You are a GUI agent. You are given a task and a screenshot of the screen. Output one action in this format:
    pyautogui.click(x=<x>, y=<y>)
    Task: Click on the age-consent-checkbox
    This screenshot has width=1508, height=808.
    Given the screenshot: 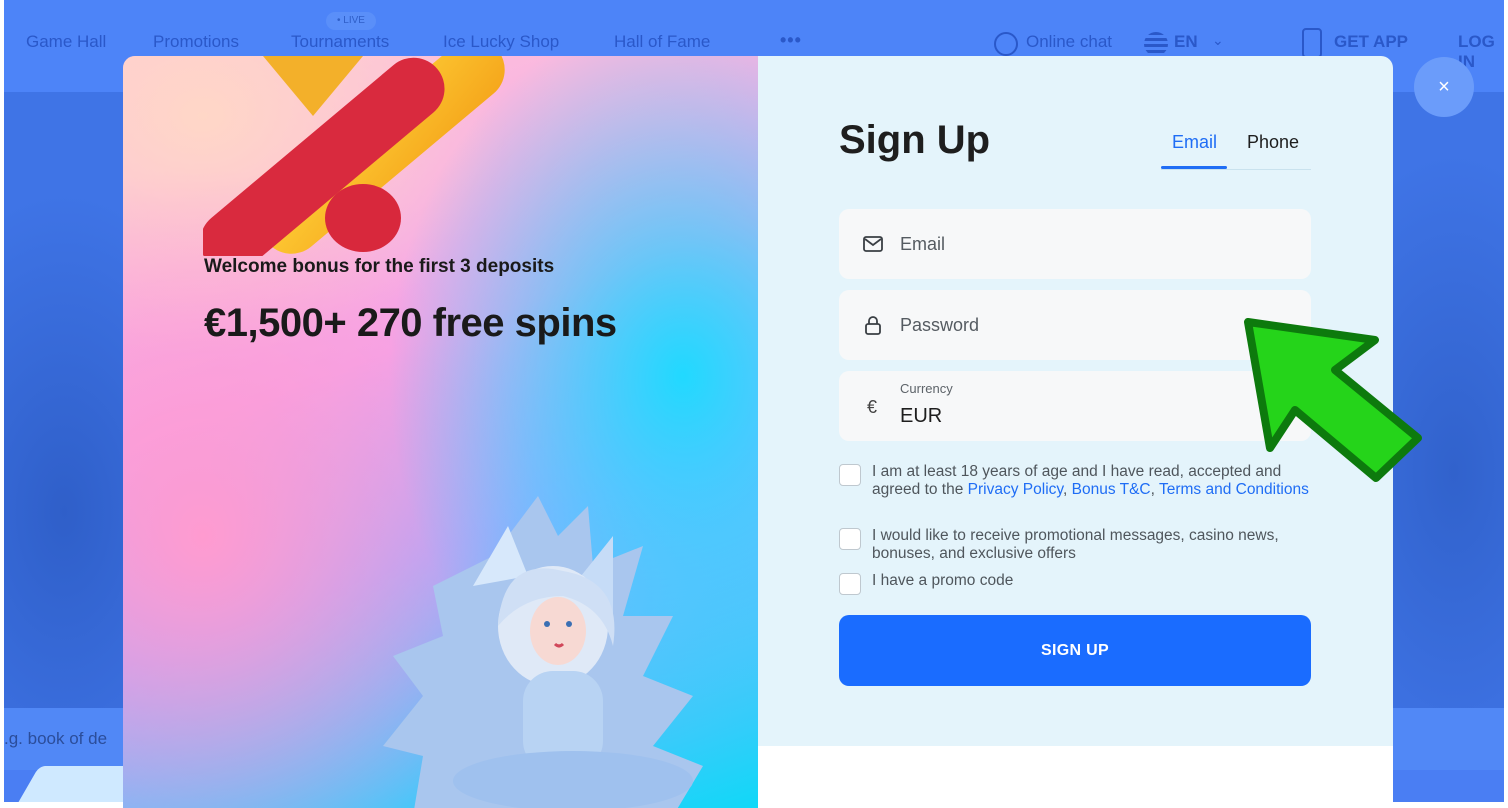 What is the action you would take?
    pyautogui.click(x=850, y=475)
    